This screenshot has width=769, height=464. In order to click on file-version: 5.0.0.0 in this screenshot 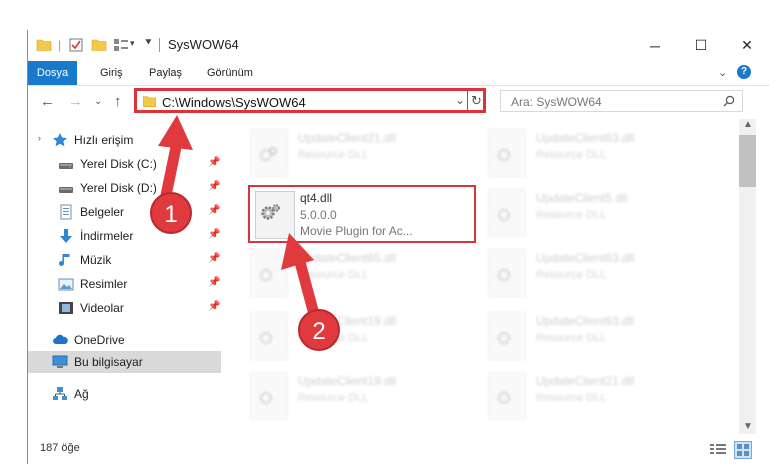, I will do `click(318, 215)`.